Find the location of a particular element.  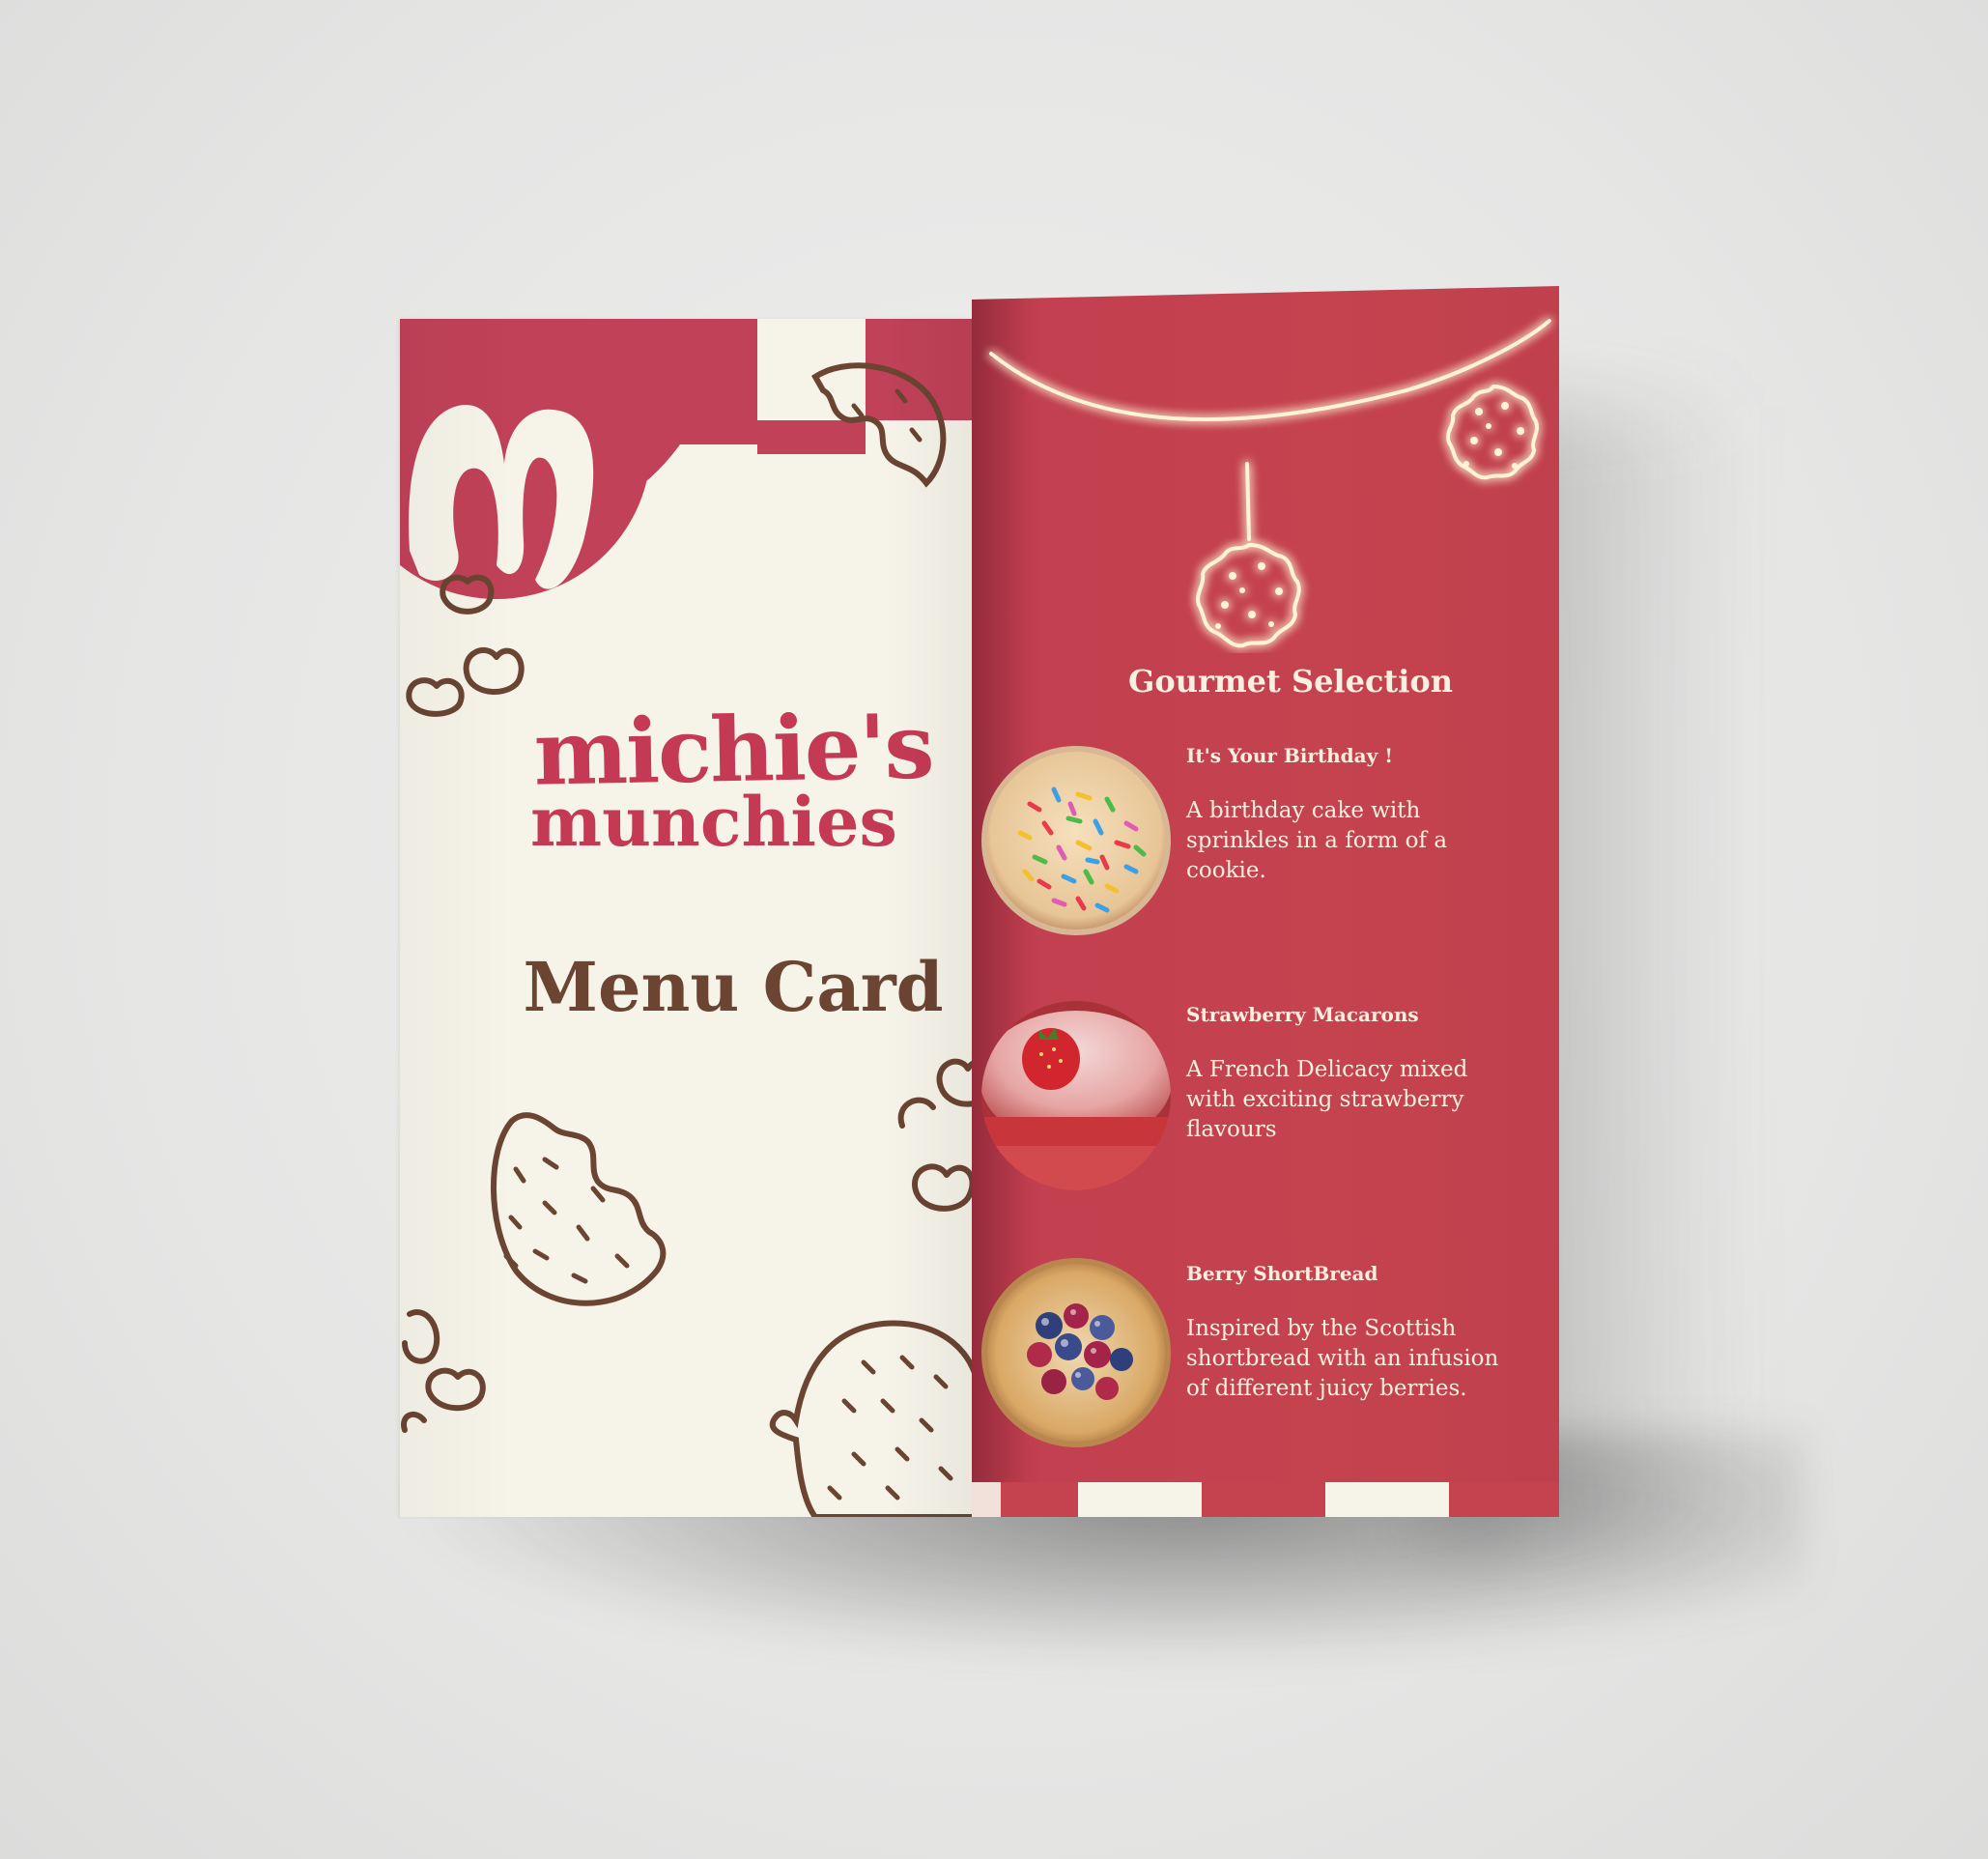

section-title: Gourmet Selection is located at coordinates (1290, 681).